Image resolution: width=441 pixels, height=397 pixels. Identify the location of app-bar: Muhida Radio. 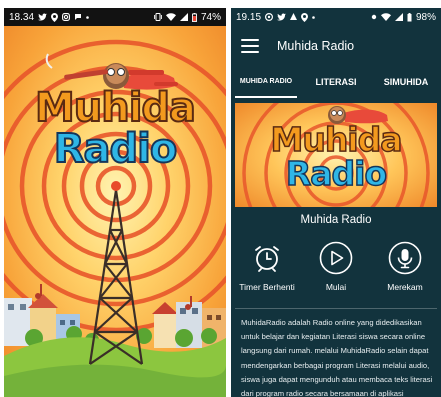
(336, 46).